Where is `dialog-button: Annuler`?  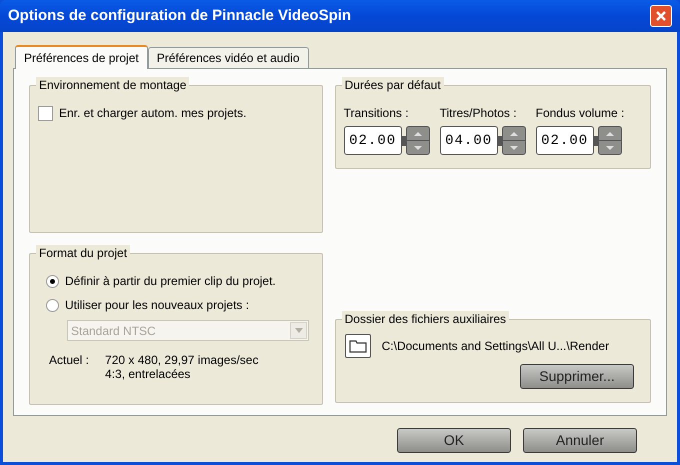 dialog-button: Annuler is located at coordinates (580, 440).